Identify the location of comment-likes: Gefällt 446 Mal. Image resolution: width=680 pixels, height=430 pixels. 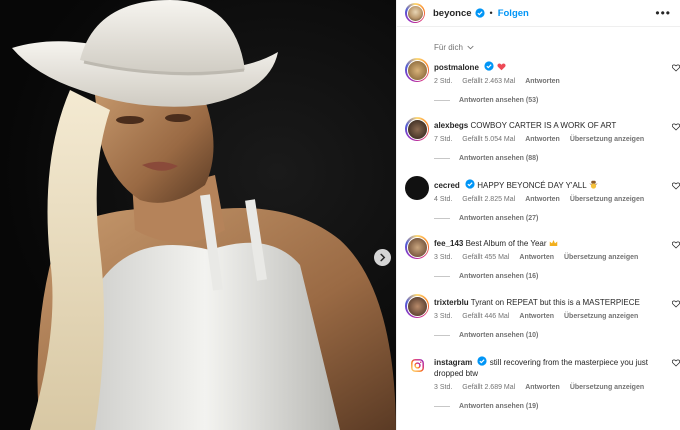
(485, 316).